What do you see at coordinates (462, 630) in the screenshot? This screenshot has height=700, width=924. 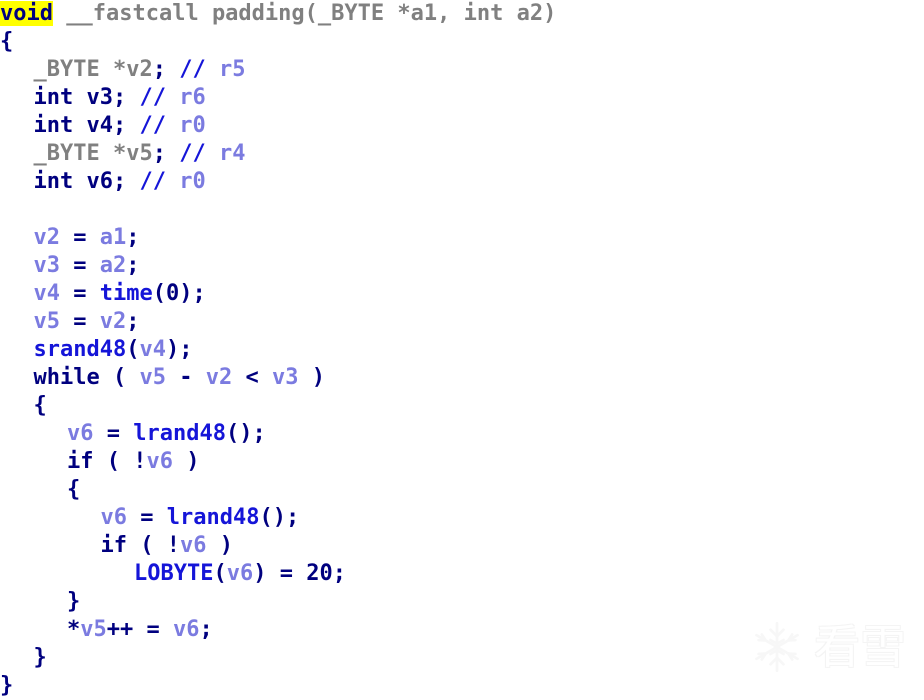 I see `code-line: *v5++ = v6;` at bounding box center [462, 630].